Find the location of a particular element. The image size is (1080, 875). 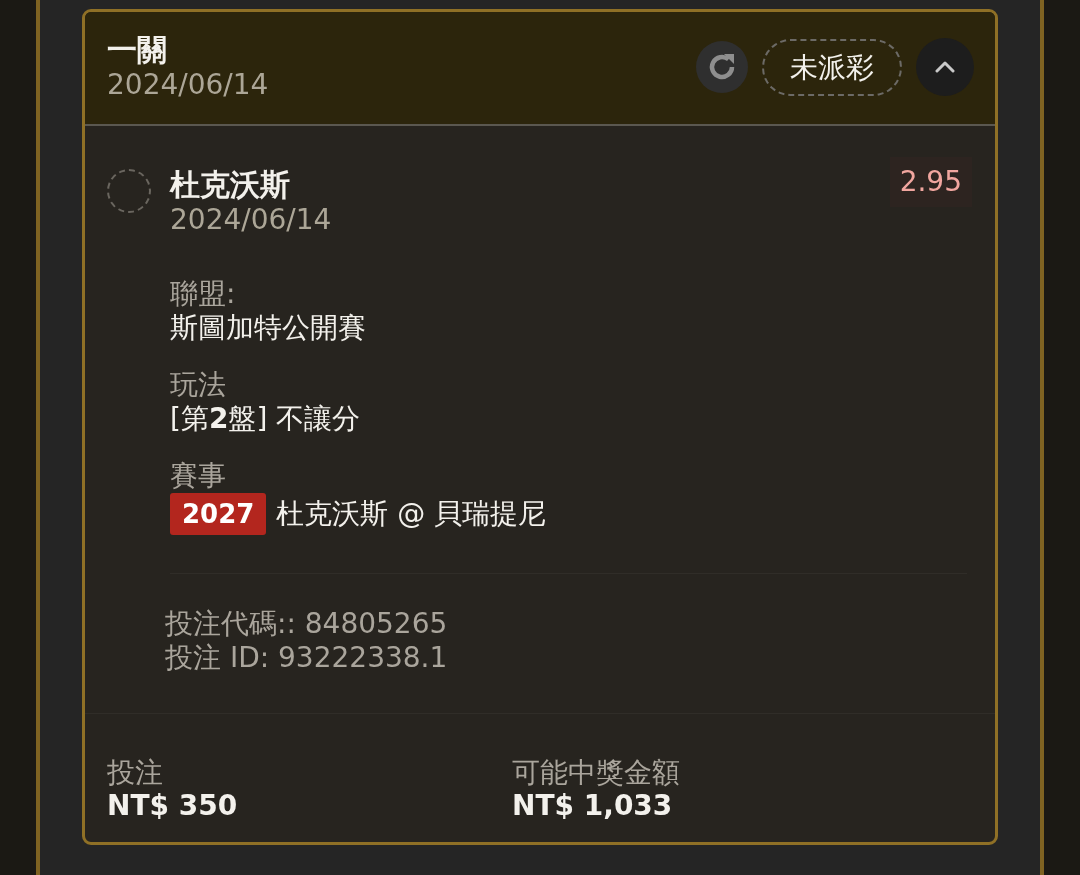

bet-code: 投注 ID: 93222338.1 is located at coordinates (307, 658).